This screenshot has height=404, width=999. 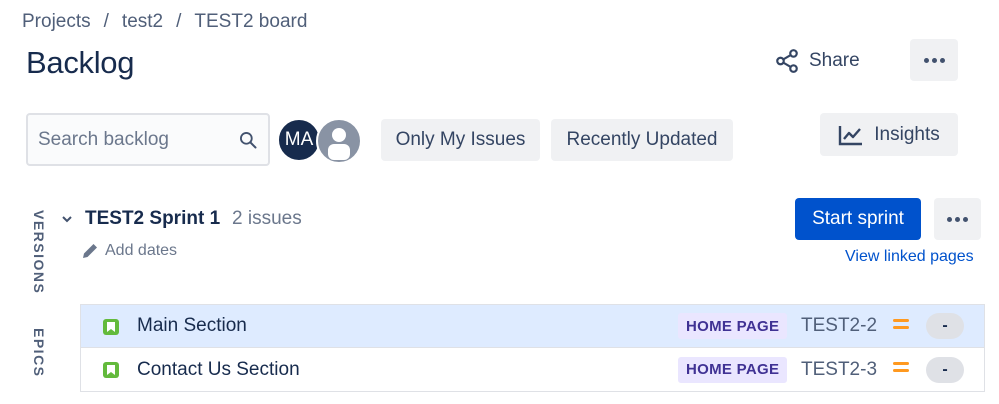 I want to click on pencil-icon, so click(x=90, y=251).